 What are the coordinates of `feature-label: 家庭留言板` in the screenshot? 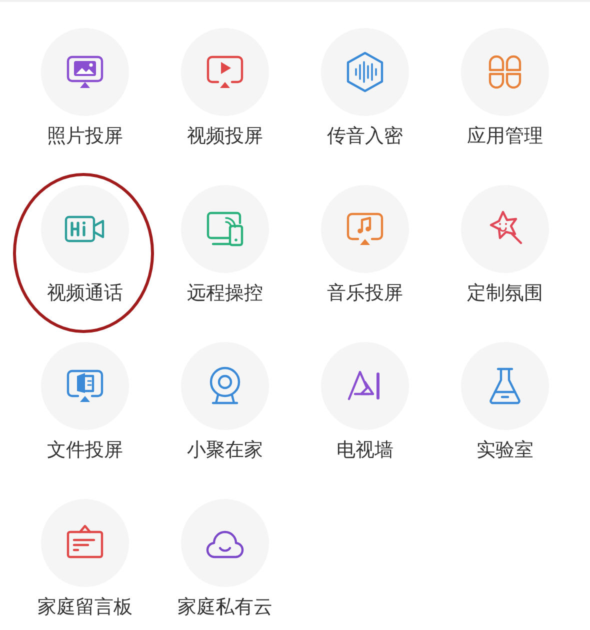 It's located at (85, 607).